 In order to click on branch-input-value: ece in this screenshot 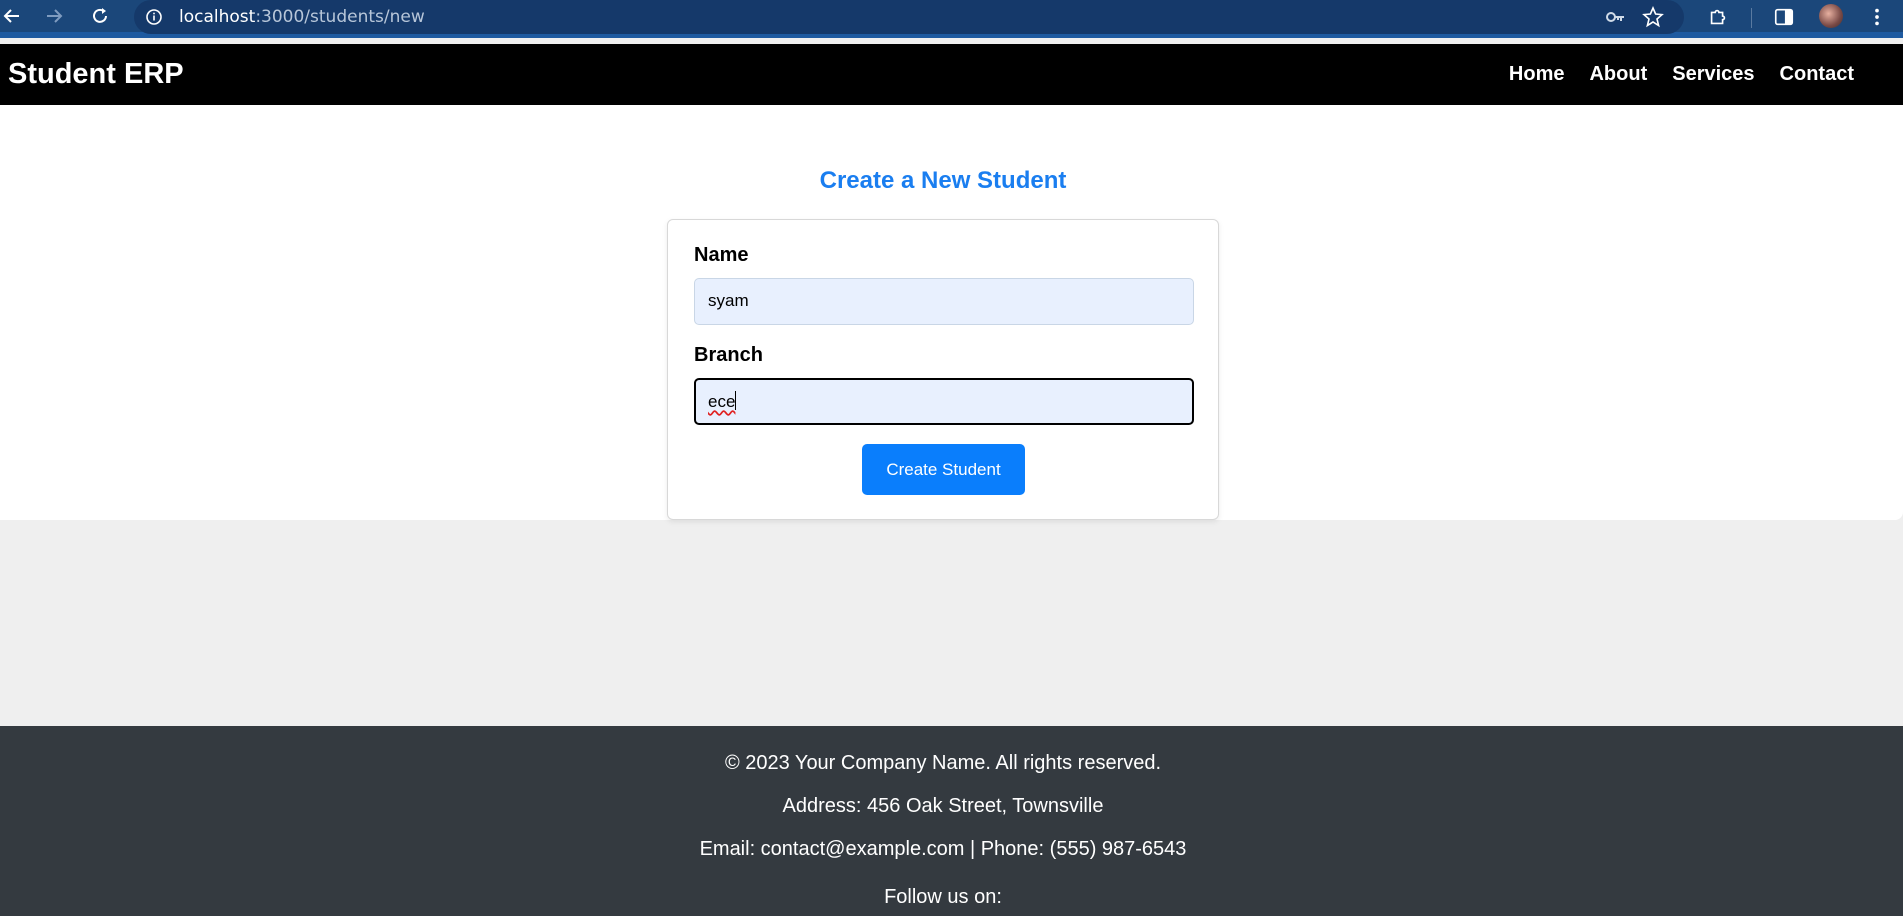, I will do `click(722, 401)`.